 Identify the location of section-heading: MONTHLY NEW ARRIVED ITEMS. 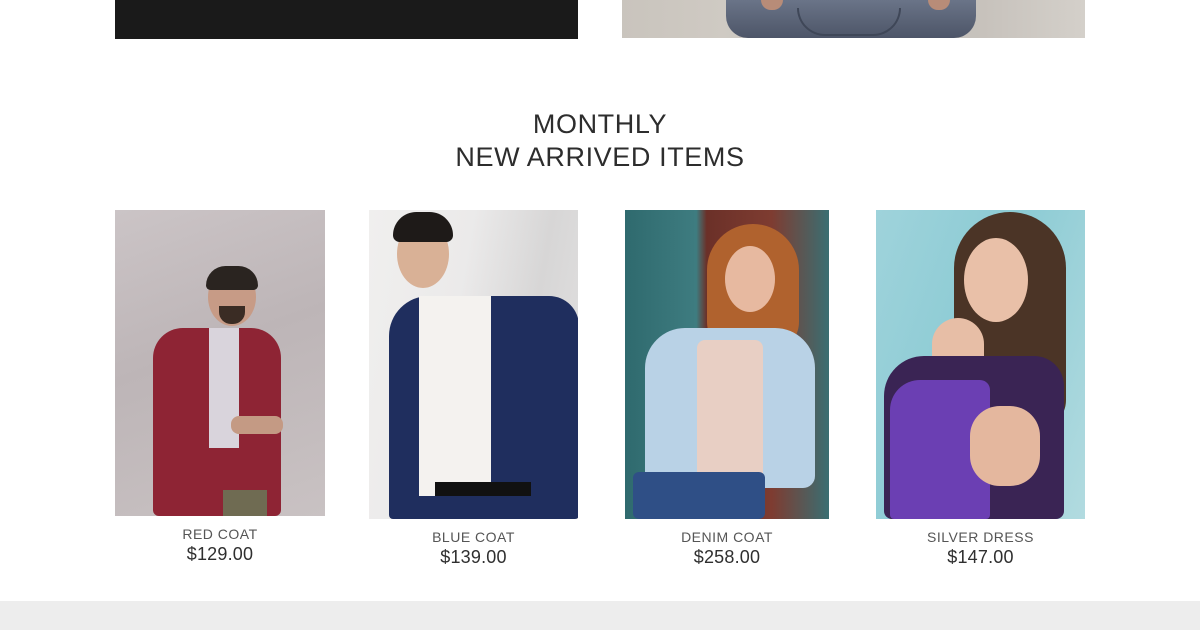
(600, 141).